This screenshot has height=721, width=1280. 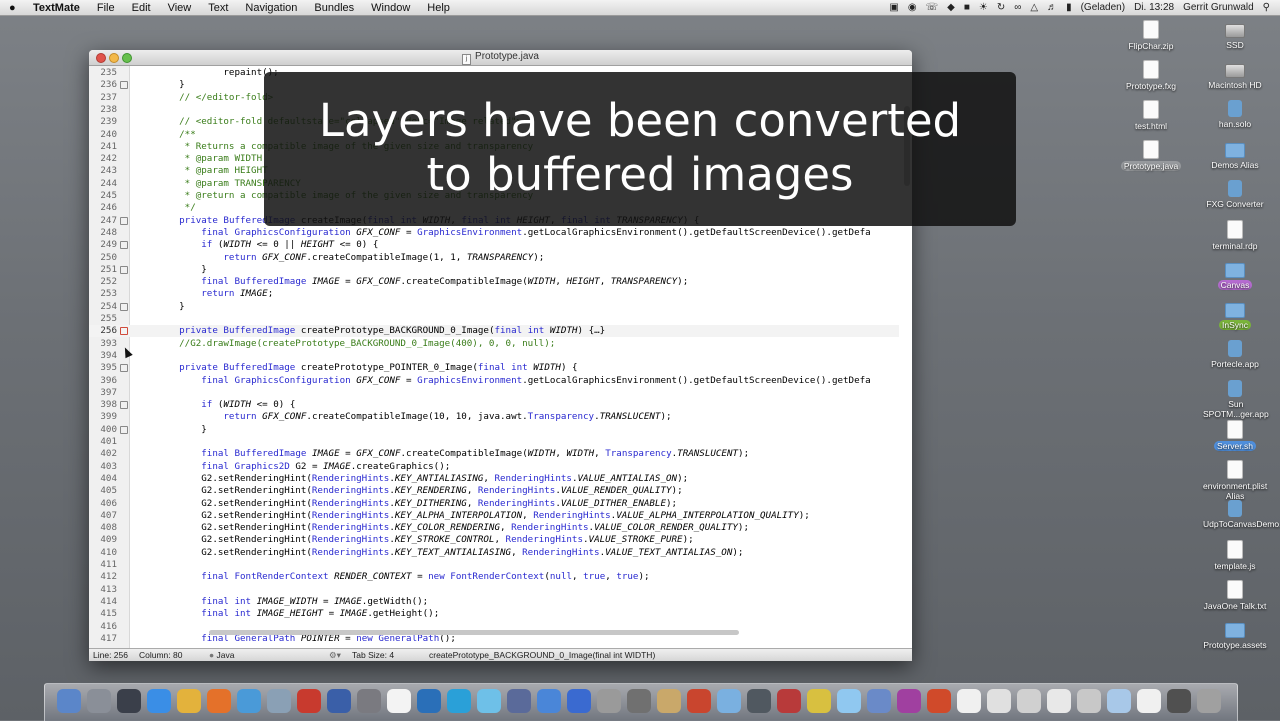 What do you see at coordinates (494, 307) in the screenshot?
I see `code-line: 254 }` at bounding box center [494, 307].